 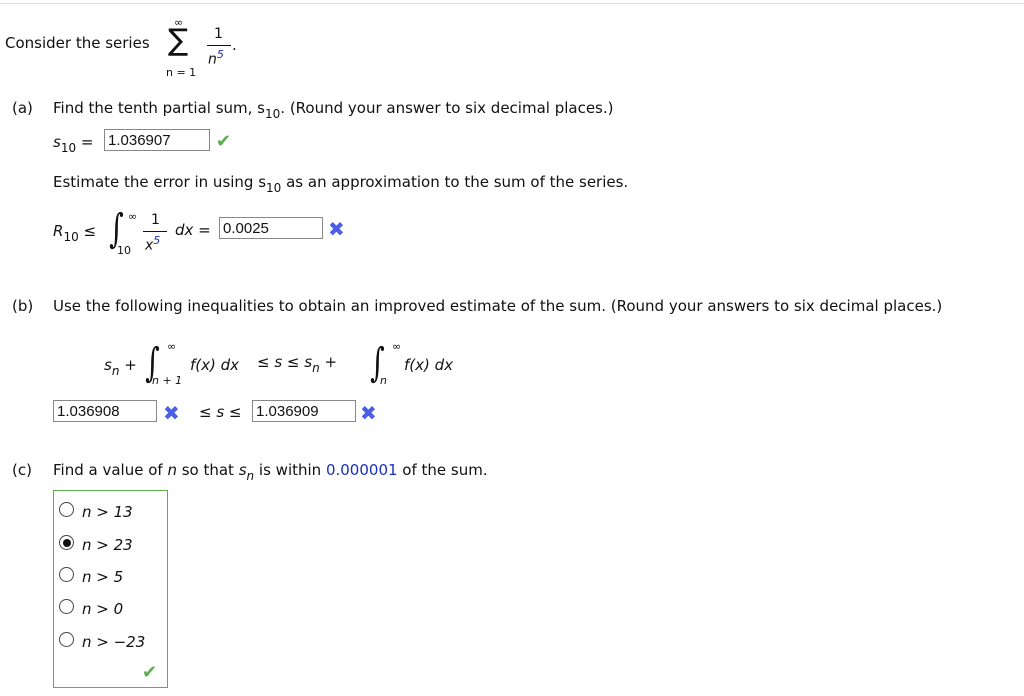 What do you see at coordinates (124, 250) in the screenshot?
I see `integral-lower: 10` at bounding box center [124, 250].